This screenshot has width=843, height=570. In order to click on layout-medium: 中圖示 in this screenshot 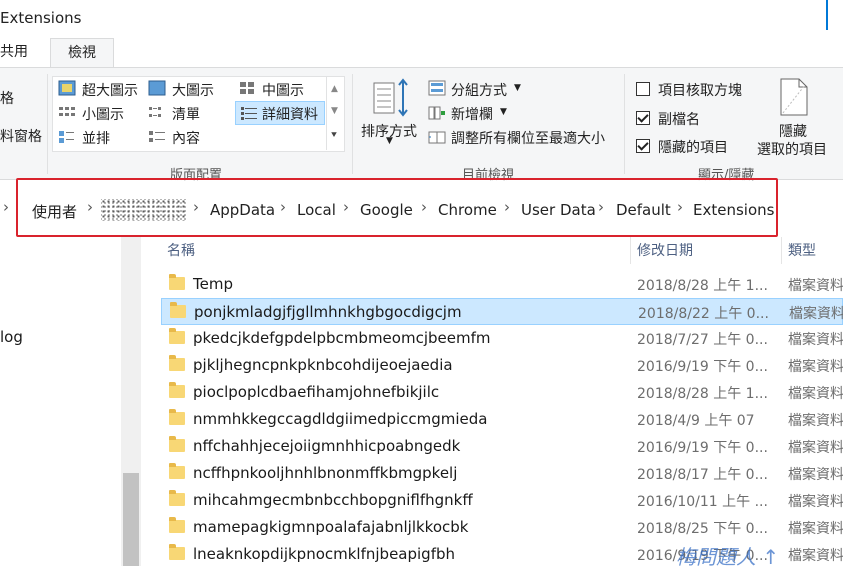, I will do `click(283, 90)`.